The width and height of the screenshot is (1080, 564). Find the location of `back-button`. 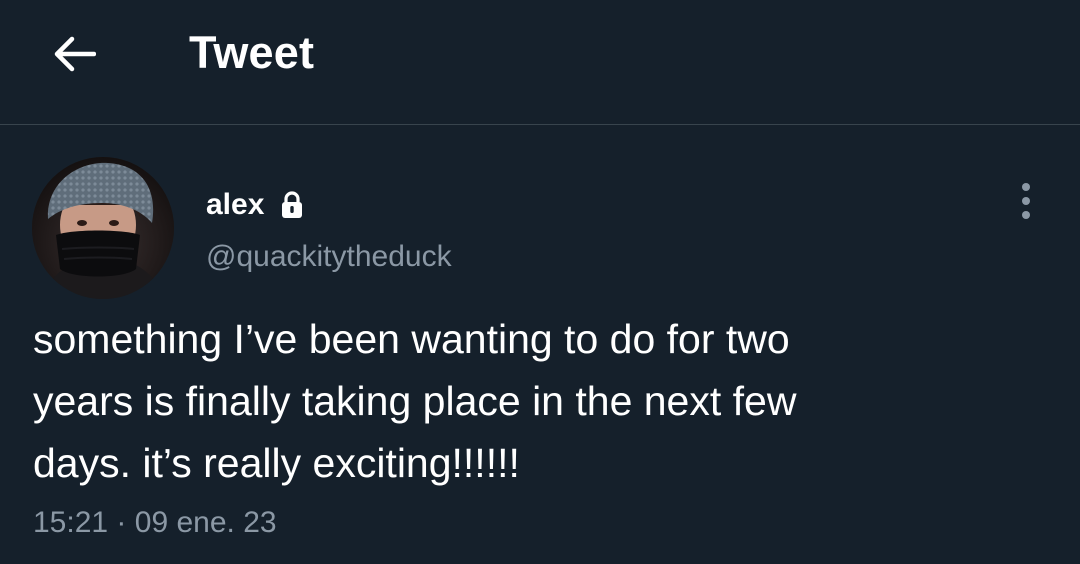

back-button is located at coordinates (74, 54).